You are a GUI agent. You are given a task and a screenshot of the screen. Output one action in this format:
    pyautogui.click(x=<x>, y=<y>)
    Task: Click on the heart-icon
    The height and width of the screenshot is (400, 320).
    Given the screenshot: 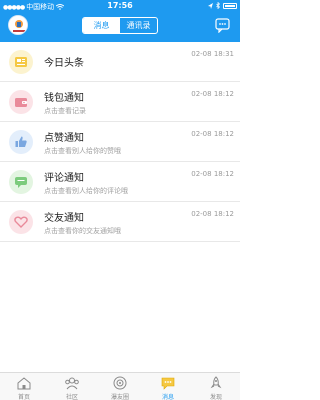 What is the action you would take?
    pyautogui.click(x=21, y=222)
    